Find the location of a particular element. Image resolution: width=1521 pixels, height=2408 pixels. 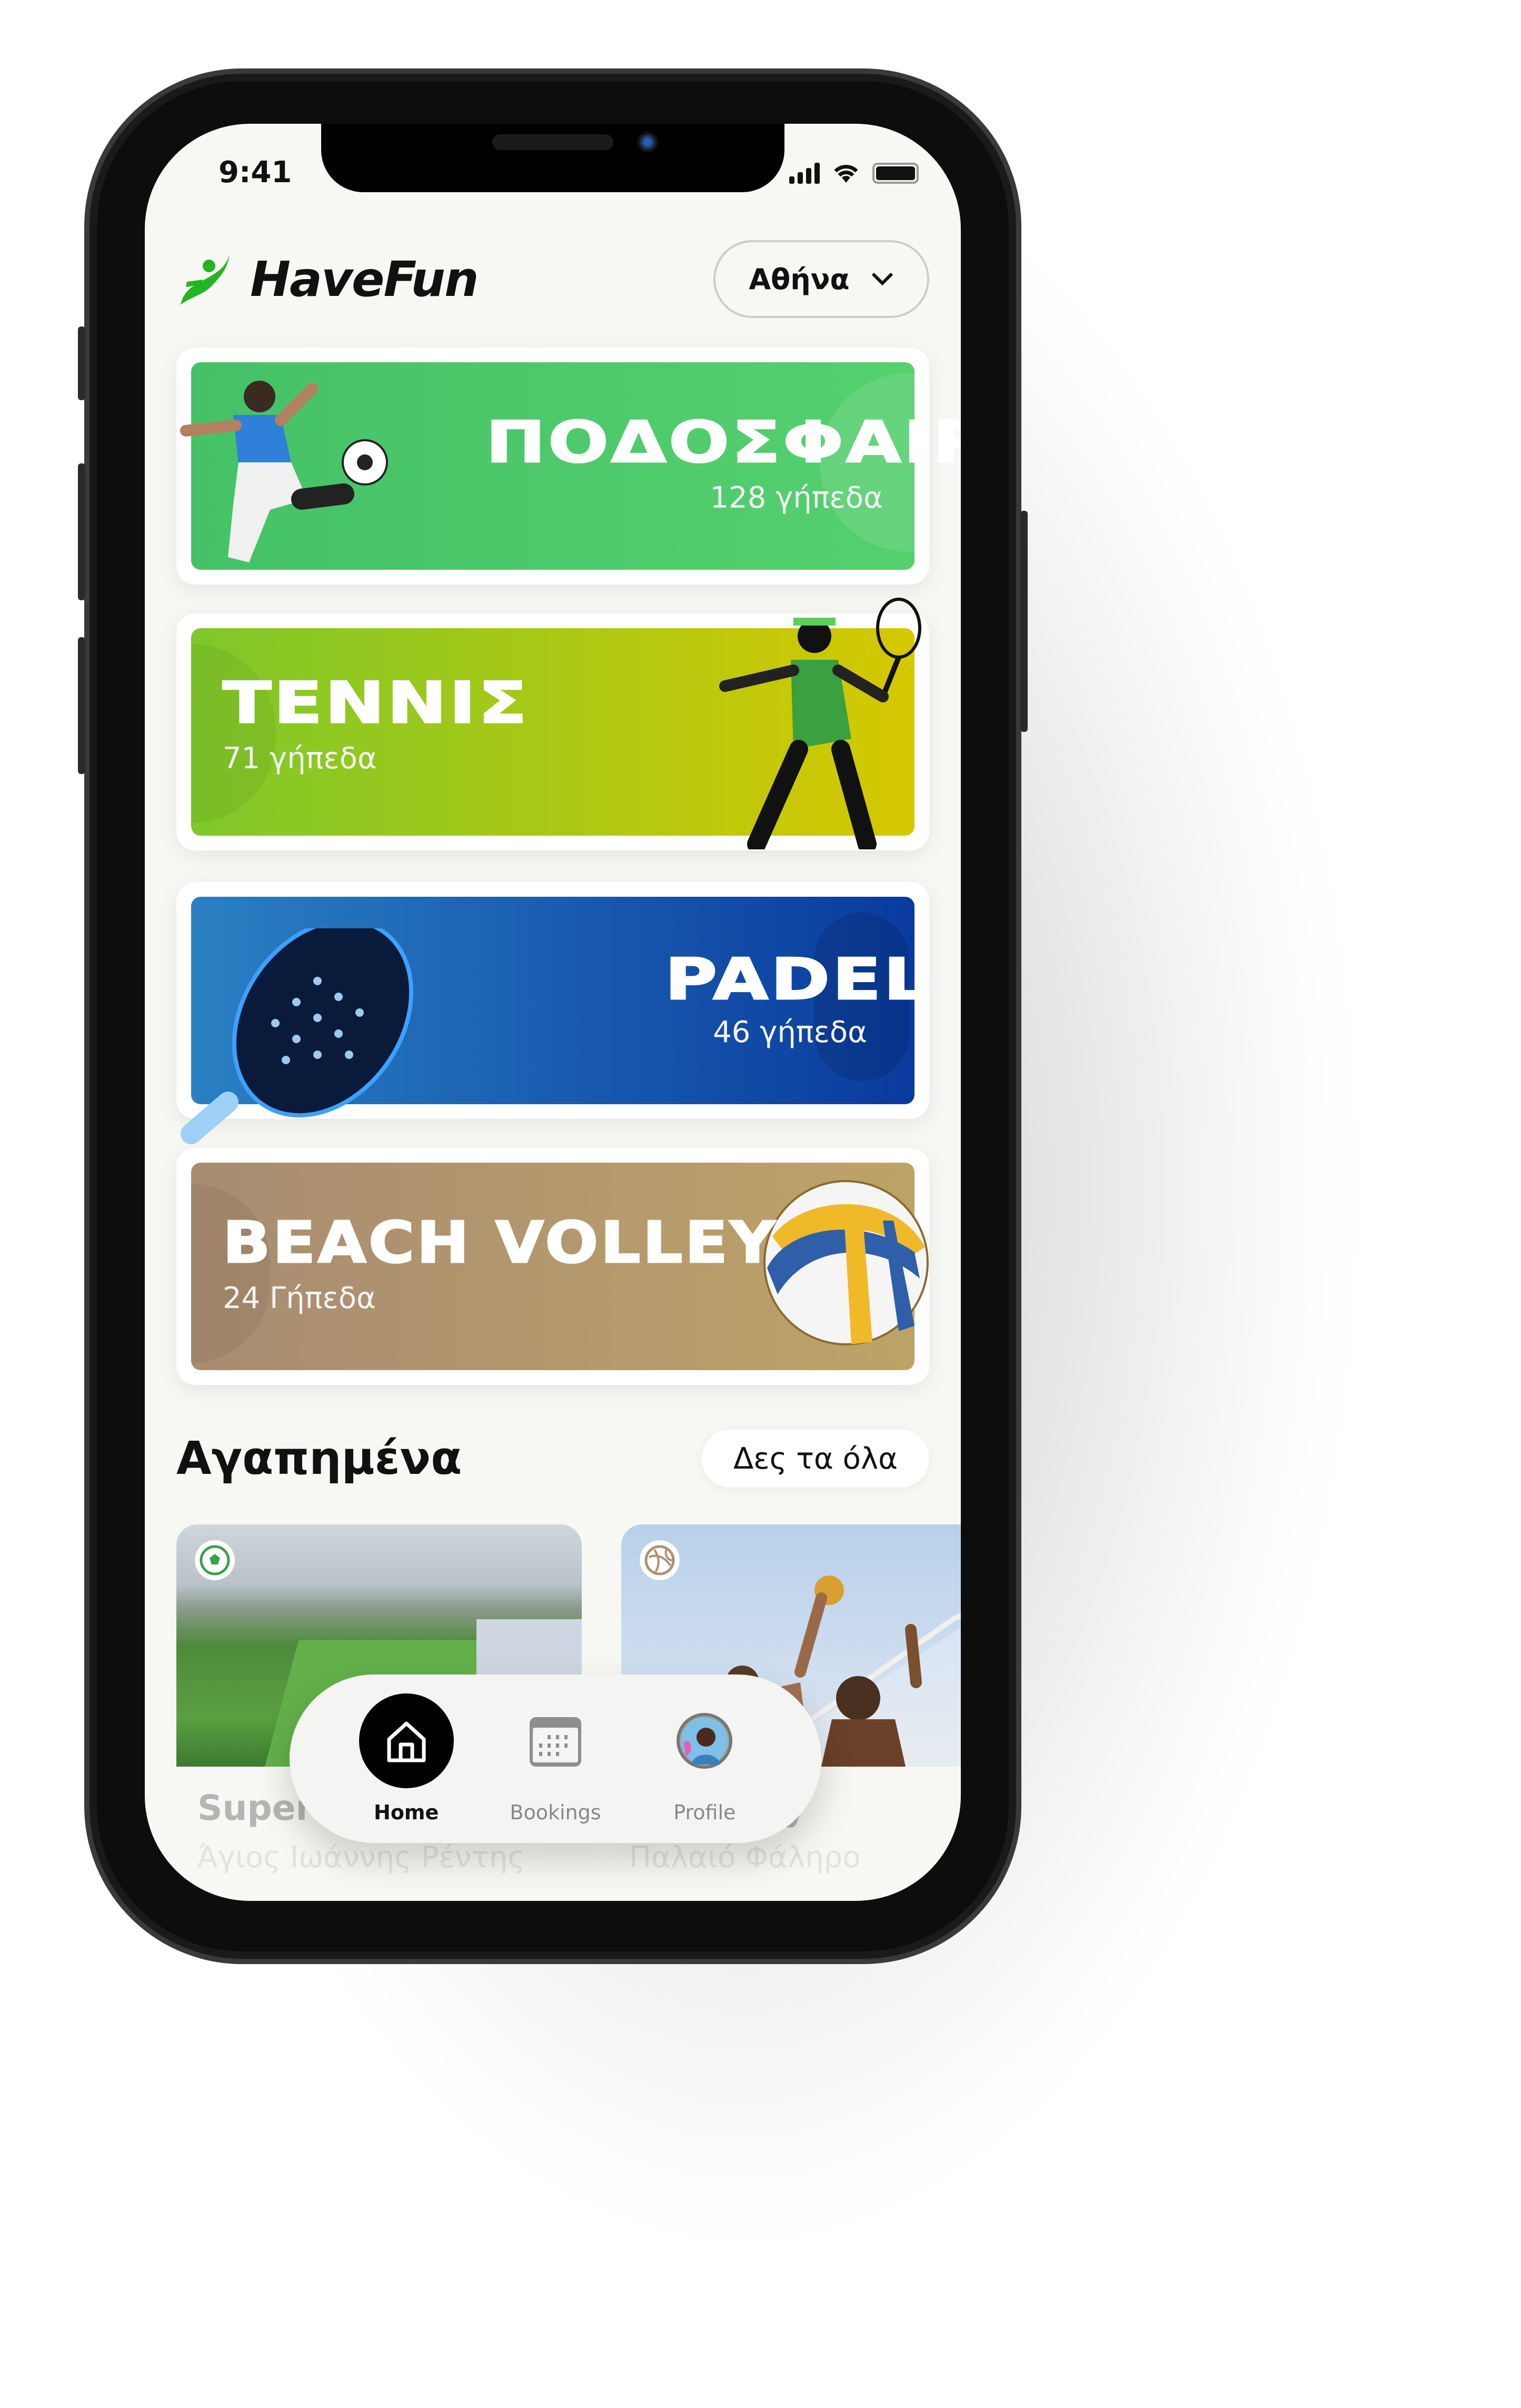

battery-icon is located at coordinates (895, 173).